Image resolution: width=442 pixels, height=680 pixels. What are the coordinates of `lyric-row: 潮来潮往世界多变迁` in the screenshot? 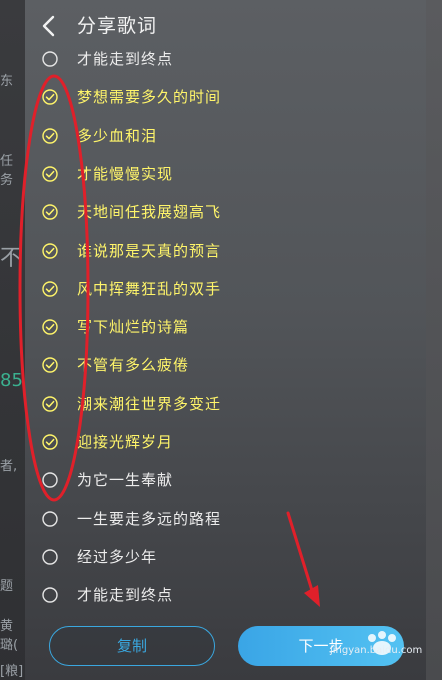 It's located at (225, 404).